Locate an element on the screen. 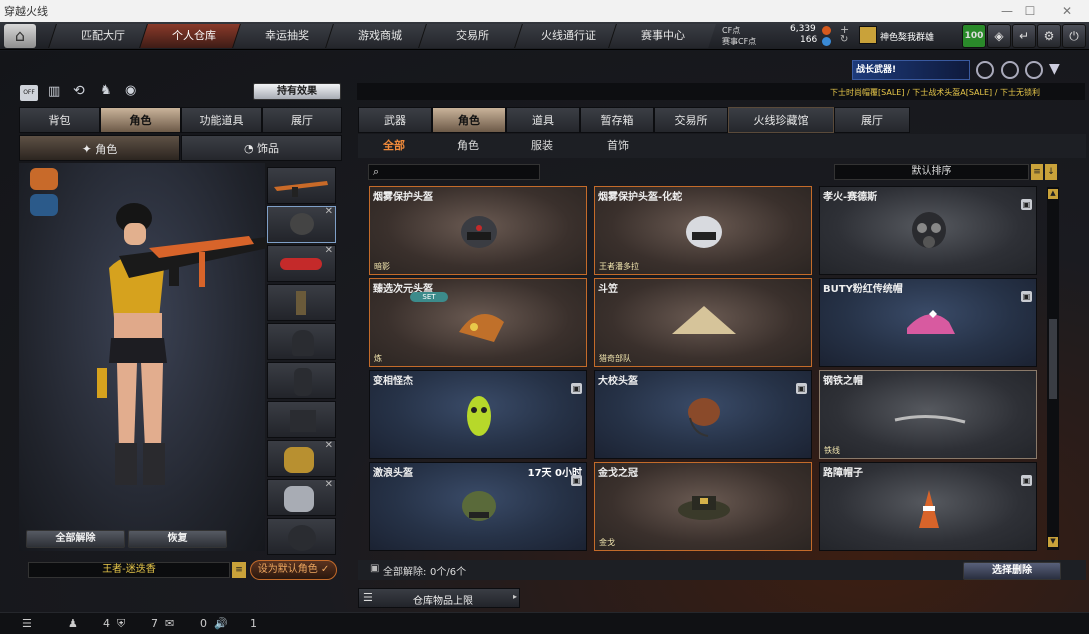 This screenshot has height=634, width=1089. right-tab-exchange: 交易所 is located at coordinates (691, 120).